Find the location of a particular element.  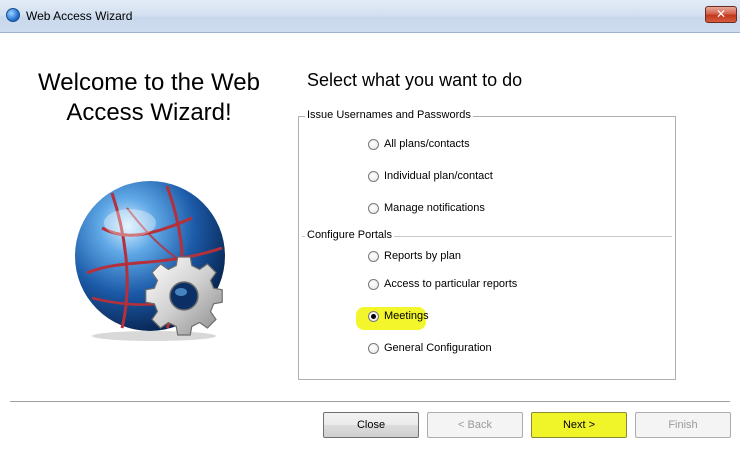

radio-label: Meetings is located at coordinates (406, 316).